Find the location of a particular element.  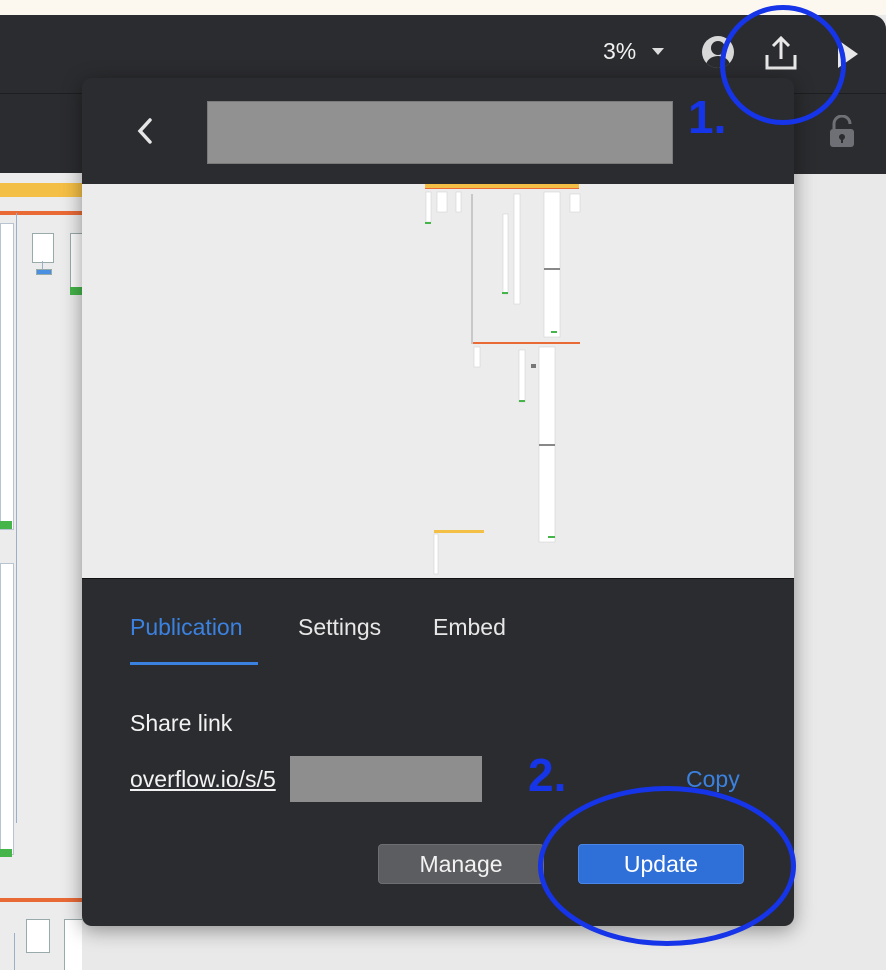

lock-open-icon is located at coordinates (842, 132).